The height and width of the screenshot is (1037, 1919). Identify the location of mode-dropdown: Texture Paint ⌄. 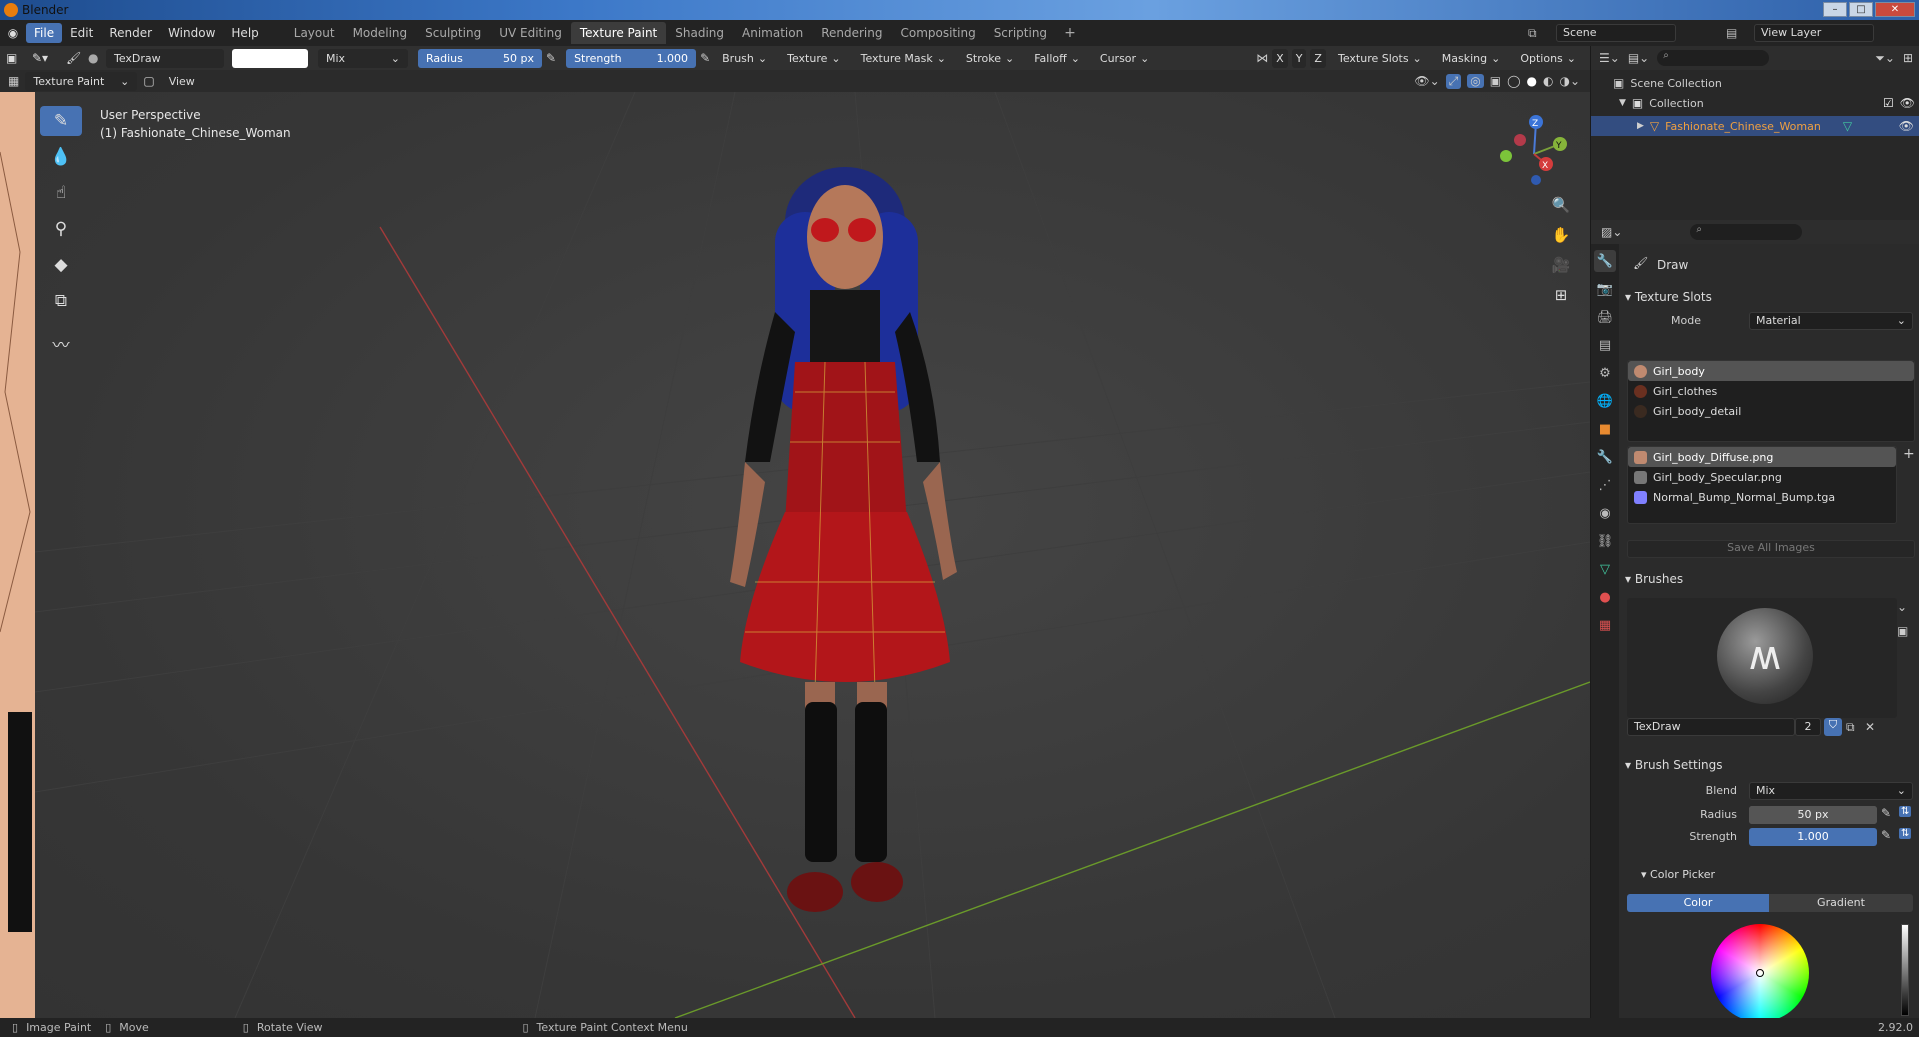
(81, 81).